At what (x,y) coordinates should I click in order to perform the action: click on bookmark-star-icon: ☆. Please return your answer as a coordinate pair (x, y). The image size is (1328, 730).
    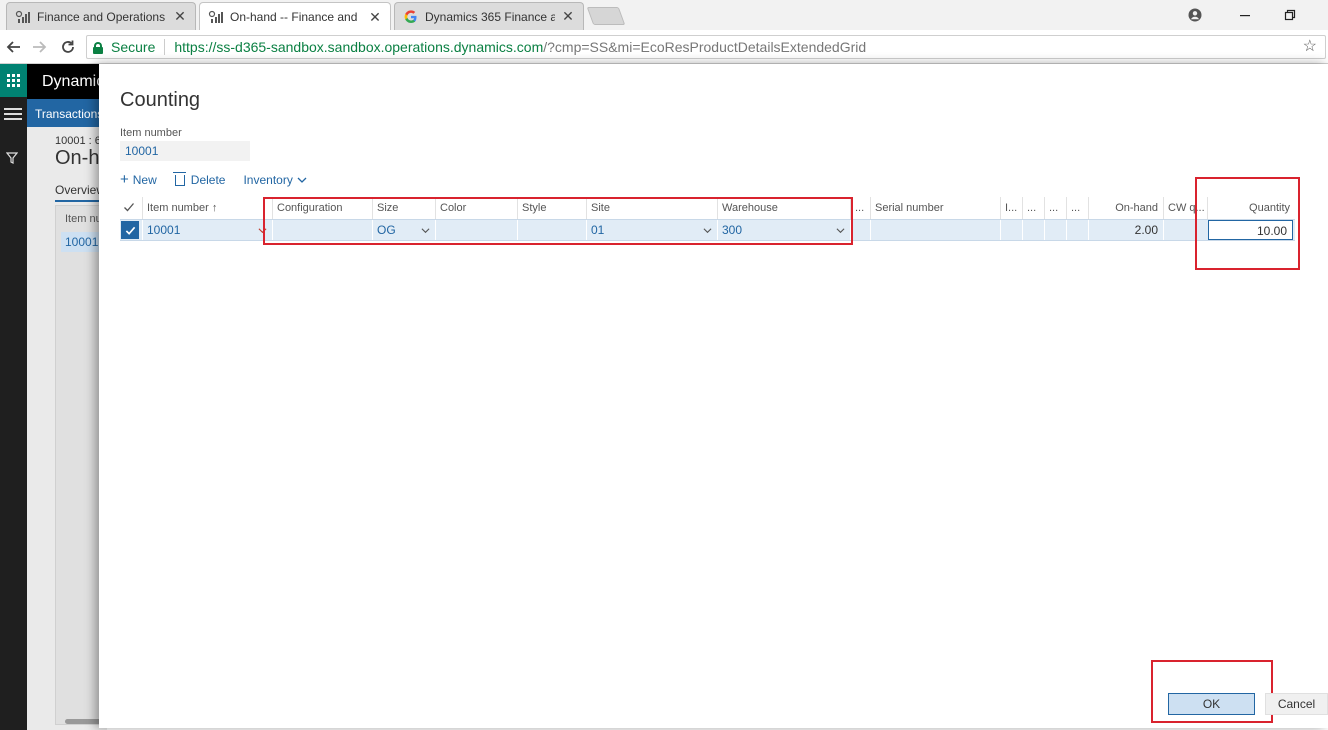
    Looking at the image, I should click on (1310, 47).